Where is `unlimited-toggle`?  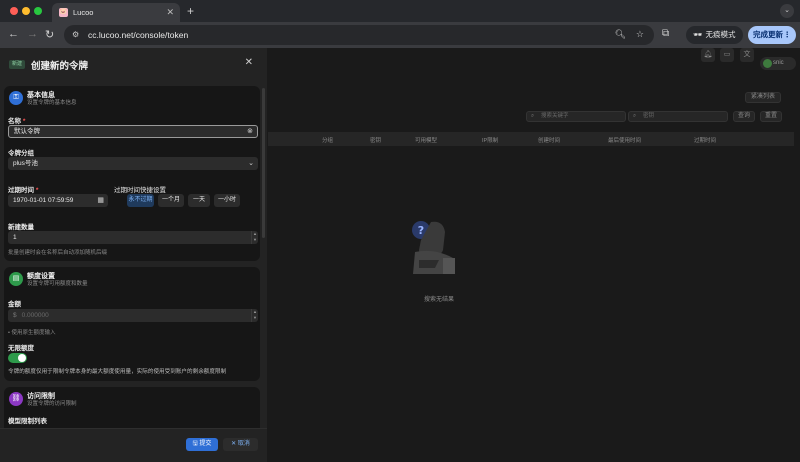
unlimited-toggle is located at coordinates (17, 358).